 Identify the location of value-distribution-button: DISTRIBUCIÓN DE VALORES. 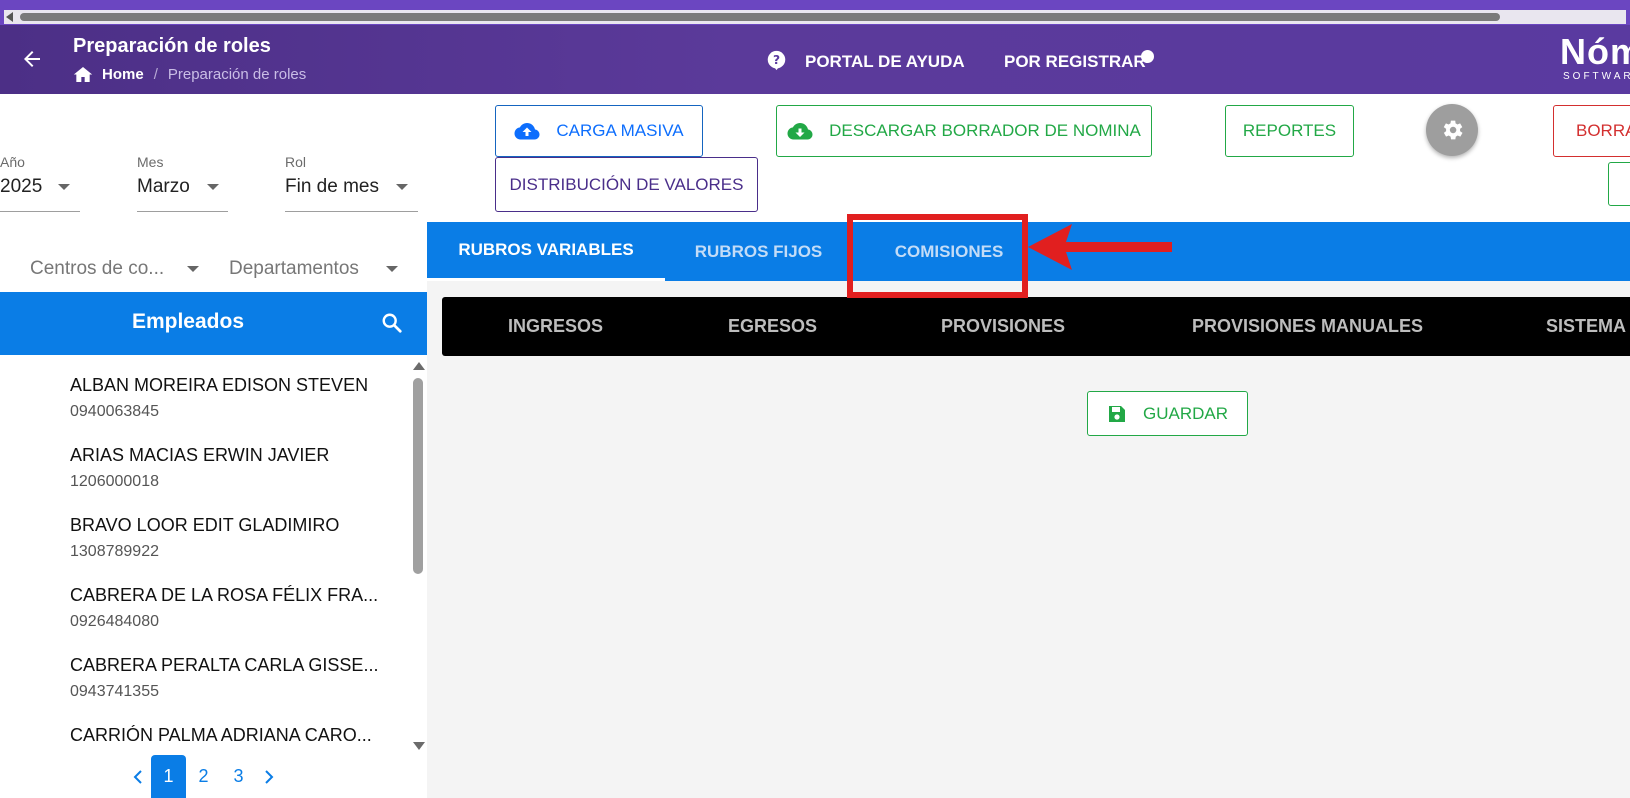
(626, 184).